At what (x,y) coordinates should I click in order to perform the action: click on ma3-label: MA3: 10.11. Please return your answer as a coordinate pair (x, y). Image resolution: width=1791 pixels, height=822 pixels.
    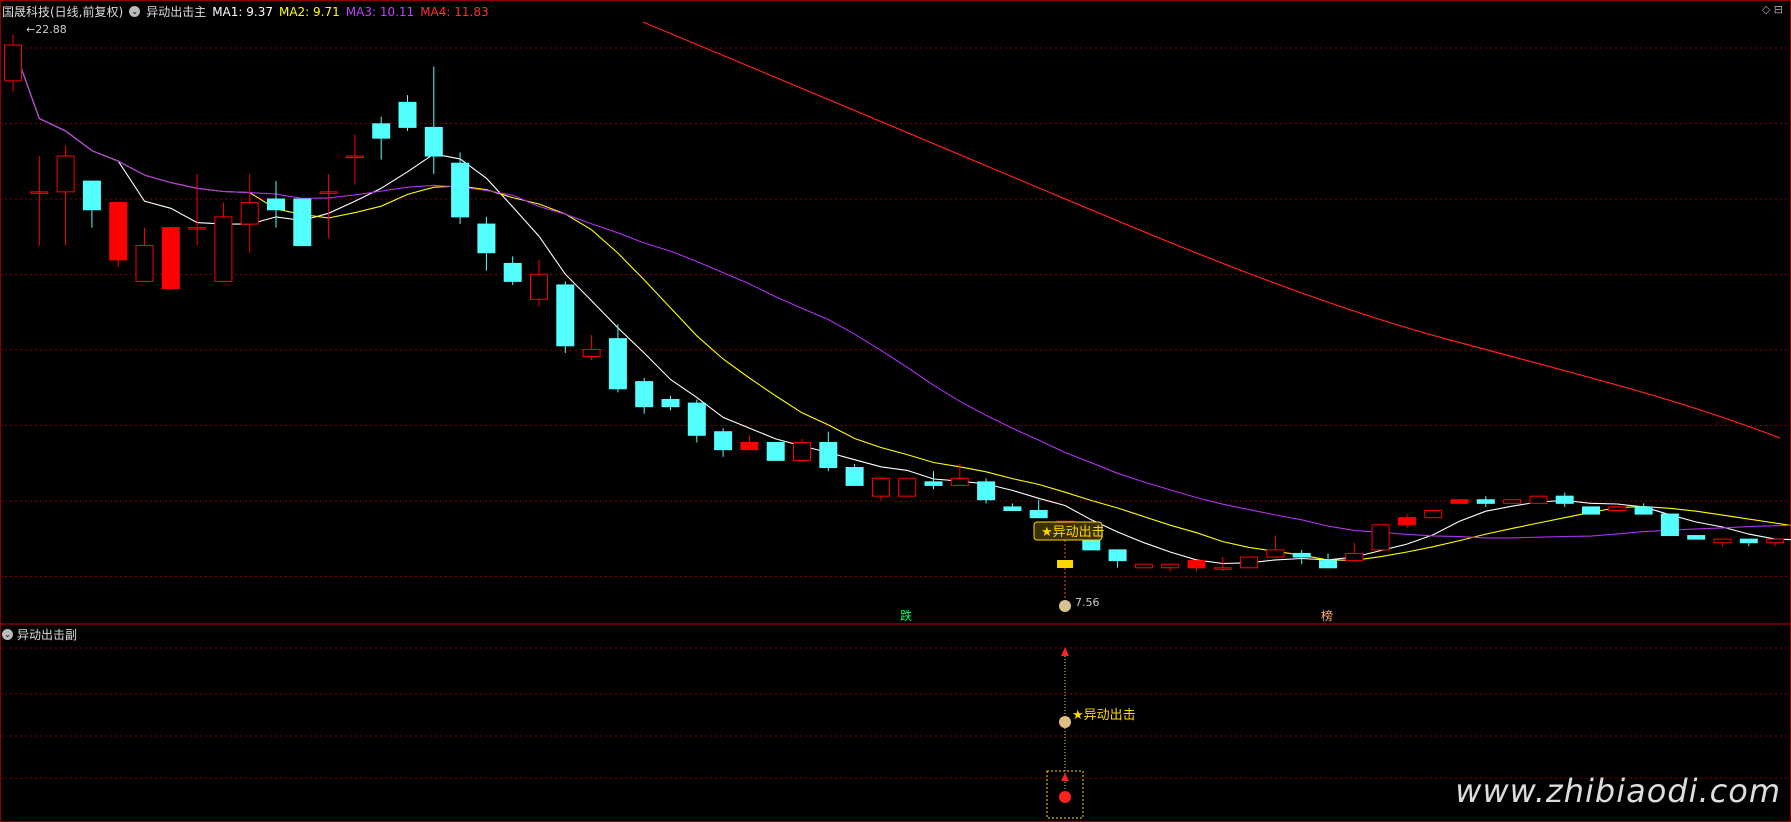
    Looking at the image, I should click on (380, 11).